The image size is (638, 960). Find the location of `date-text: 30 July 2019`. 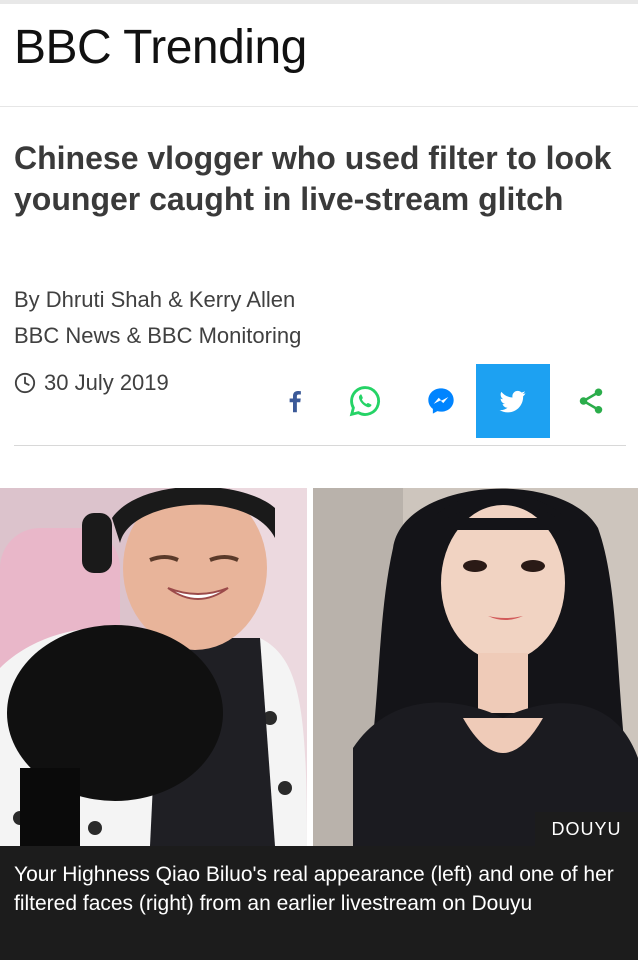

date-text: 30 July 2019 is located at coordinates (106, 382).